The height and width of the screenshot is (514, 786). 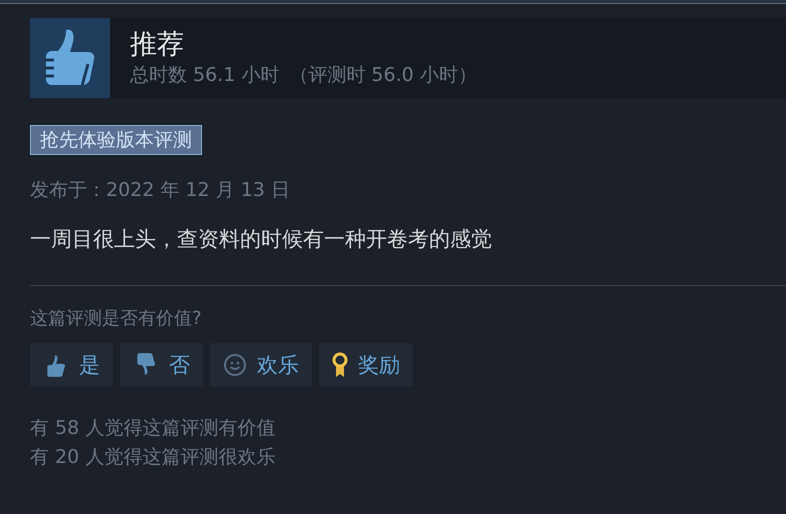 What do you see at coordinates (153, 457) in the screenshot?
I see `vote-count-text: 有 20 人觉得这篇评测很欢乐` at bounding box center [153, 457].